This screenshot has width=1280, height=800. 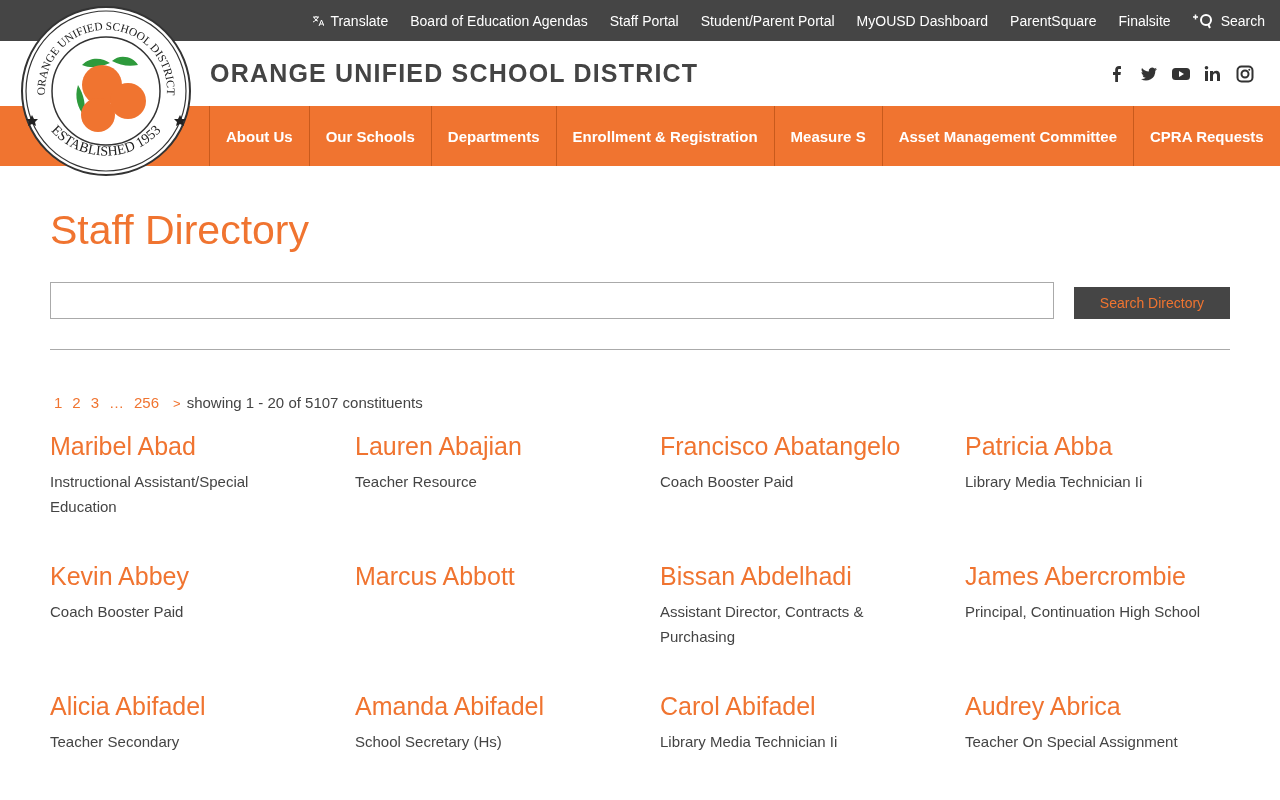 What do you see at coordinates (76, 402) in the screenshot?
I see `page-link: 2` at bounding box center [76, 402].